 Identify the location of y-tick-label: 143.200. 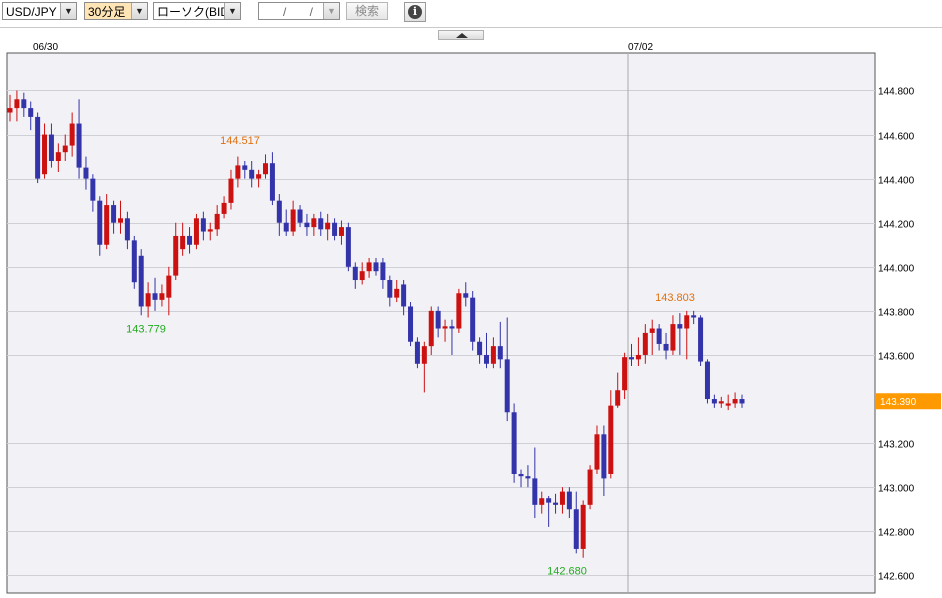
(896, 445).